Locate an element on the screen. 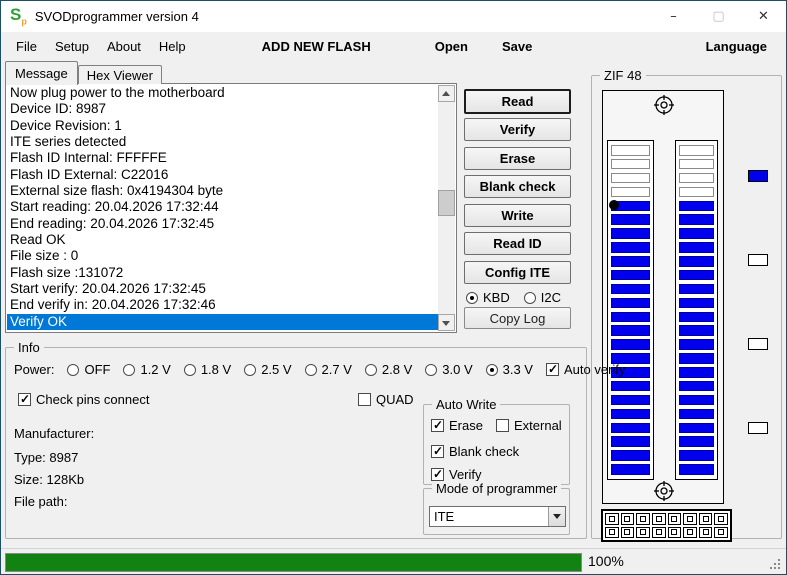 This screenshot has height=575, width=787. log-scrollbar is located at coordinates (446, 208).